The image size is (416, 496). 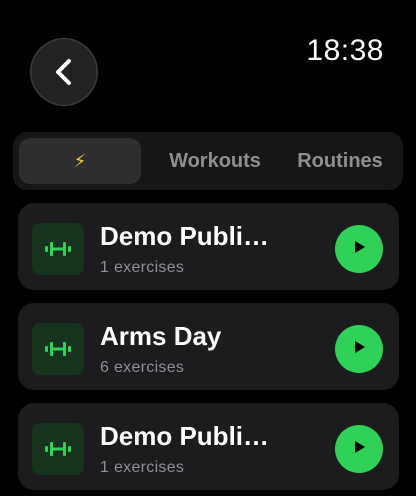 I want to click on lightning-bolt-icon: ⚡, so click(x=80, y=160).